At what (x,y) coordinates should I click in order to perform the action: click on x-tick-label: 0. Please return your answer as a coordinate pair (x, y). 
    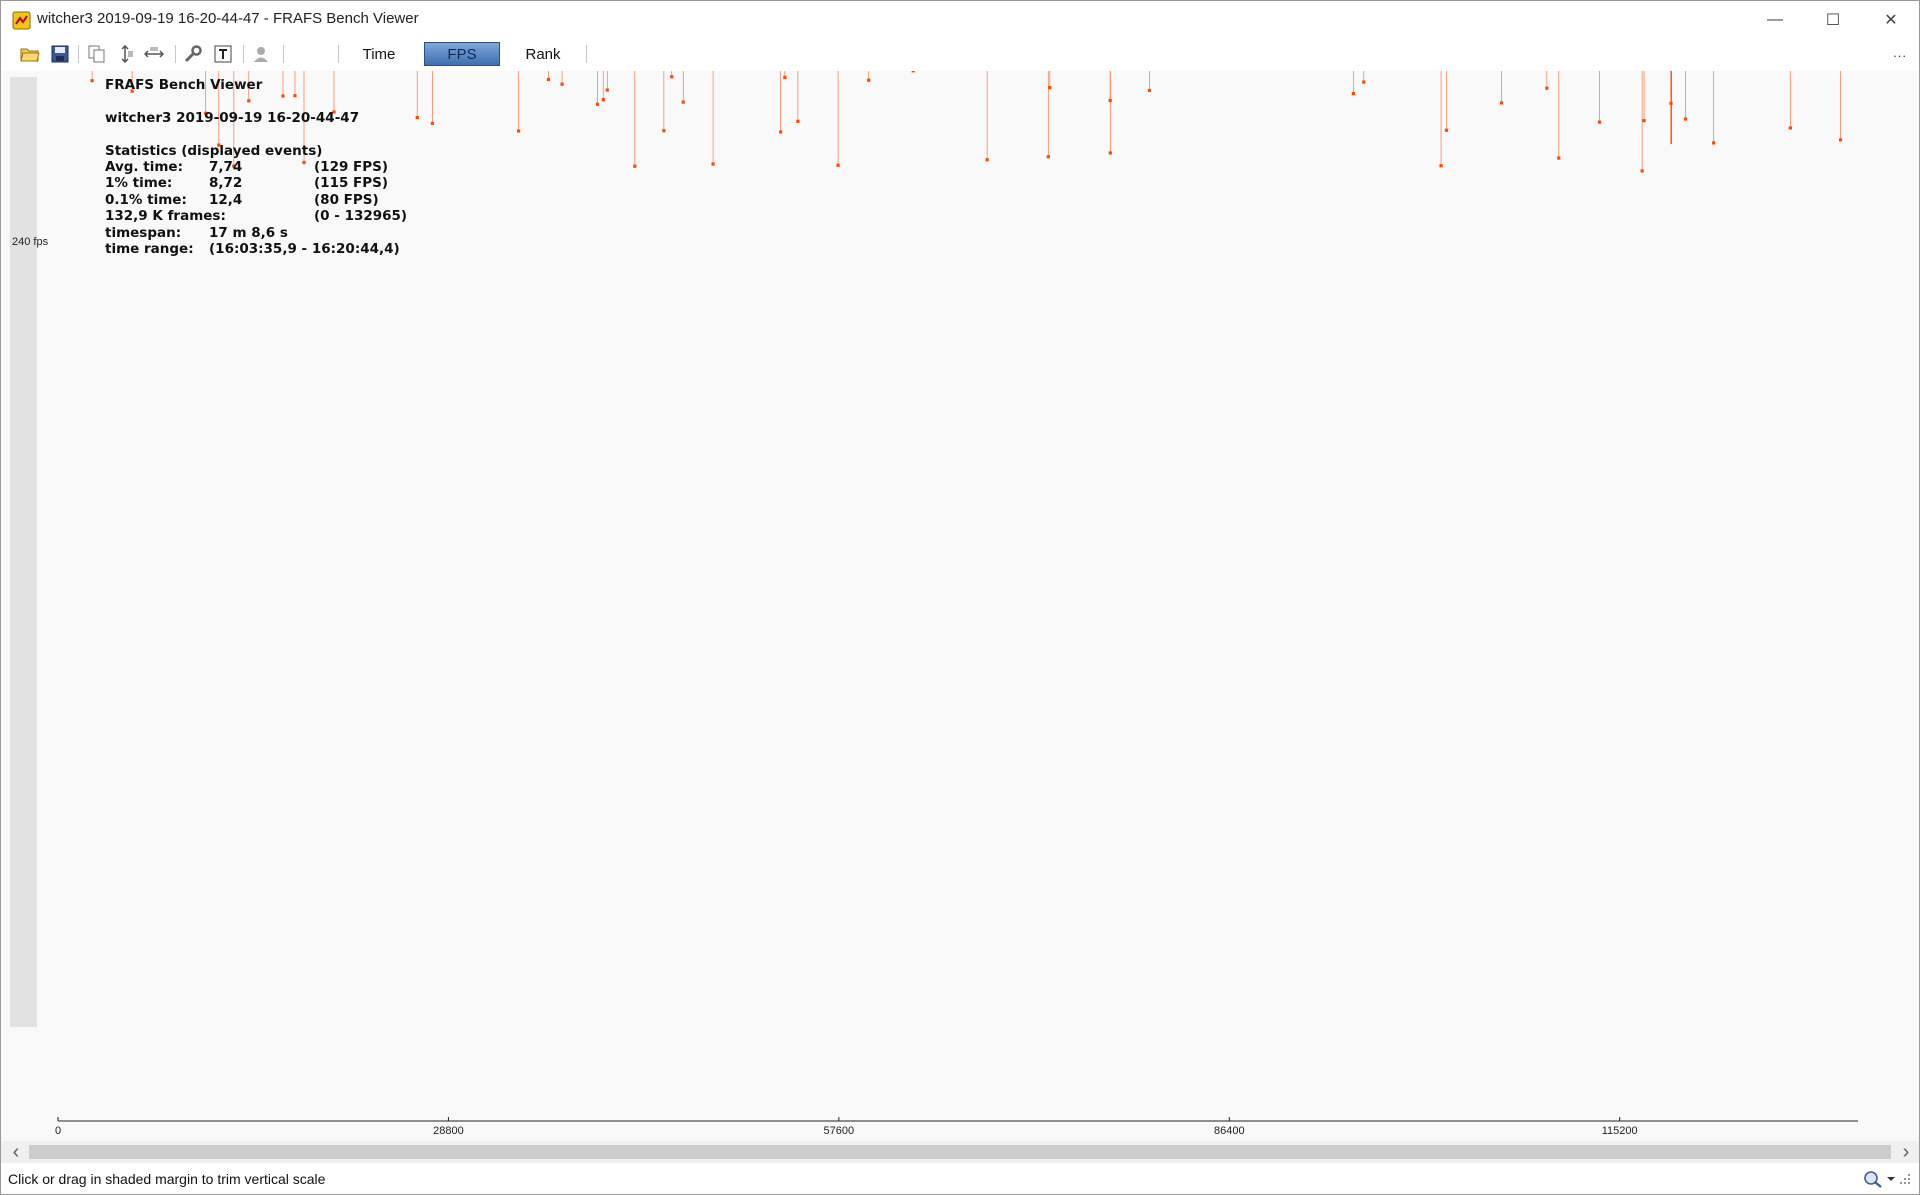
    Looking at the image, I should click on (58, 1131).